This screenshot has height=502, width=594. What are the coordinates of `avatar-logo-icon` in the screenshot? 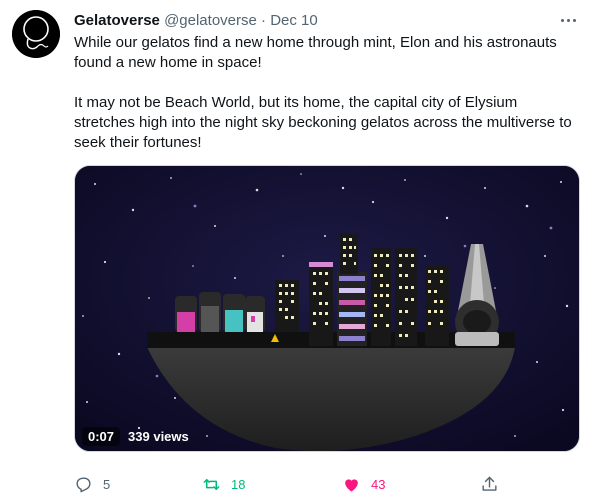 It's located at (36, 34).